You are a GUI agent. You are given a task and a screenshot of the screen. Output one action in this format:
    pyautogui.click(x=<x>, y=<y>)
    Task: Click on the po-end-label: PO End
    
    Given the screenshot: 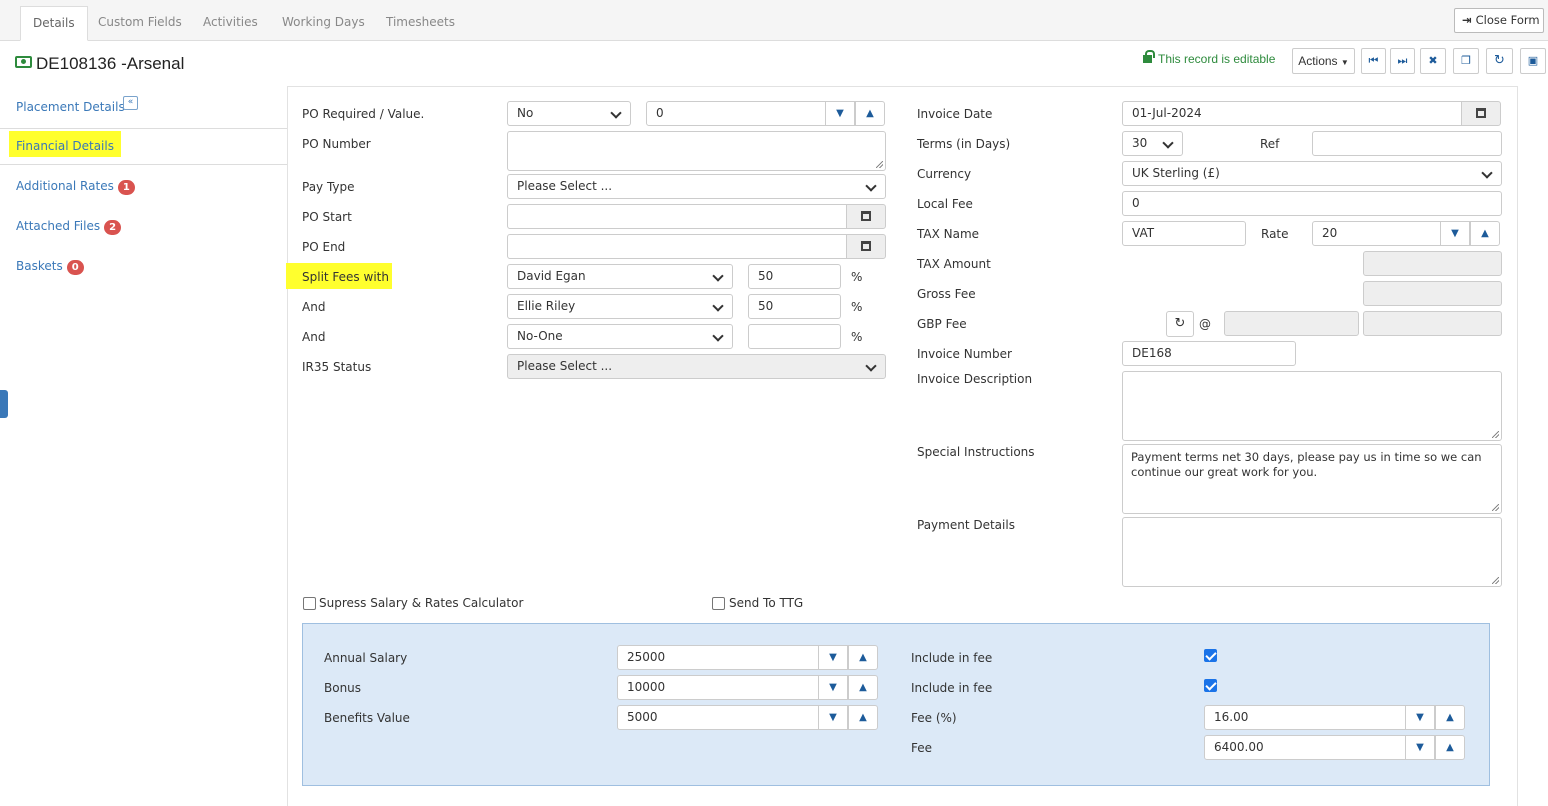 What is the action you would take?
    pyautogui.click(x=324, y=247)
    